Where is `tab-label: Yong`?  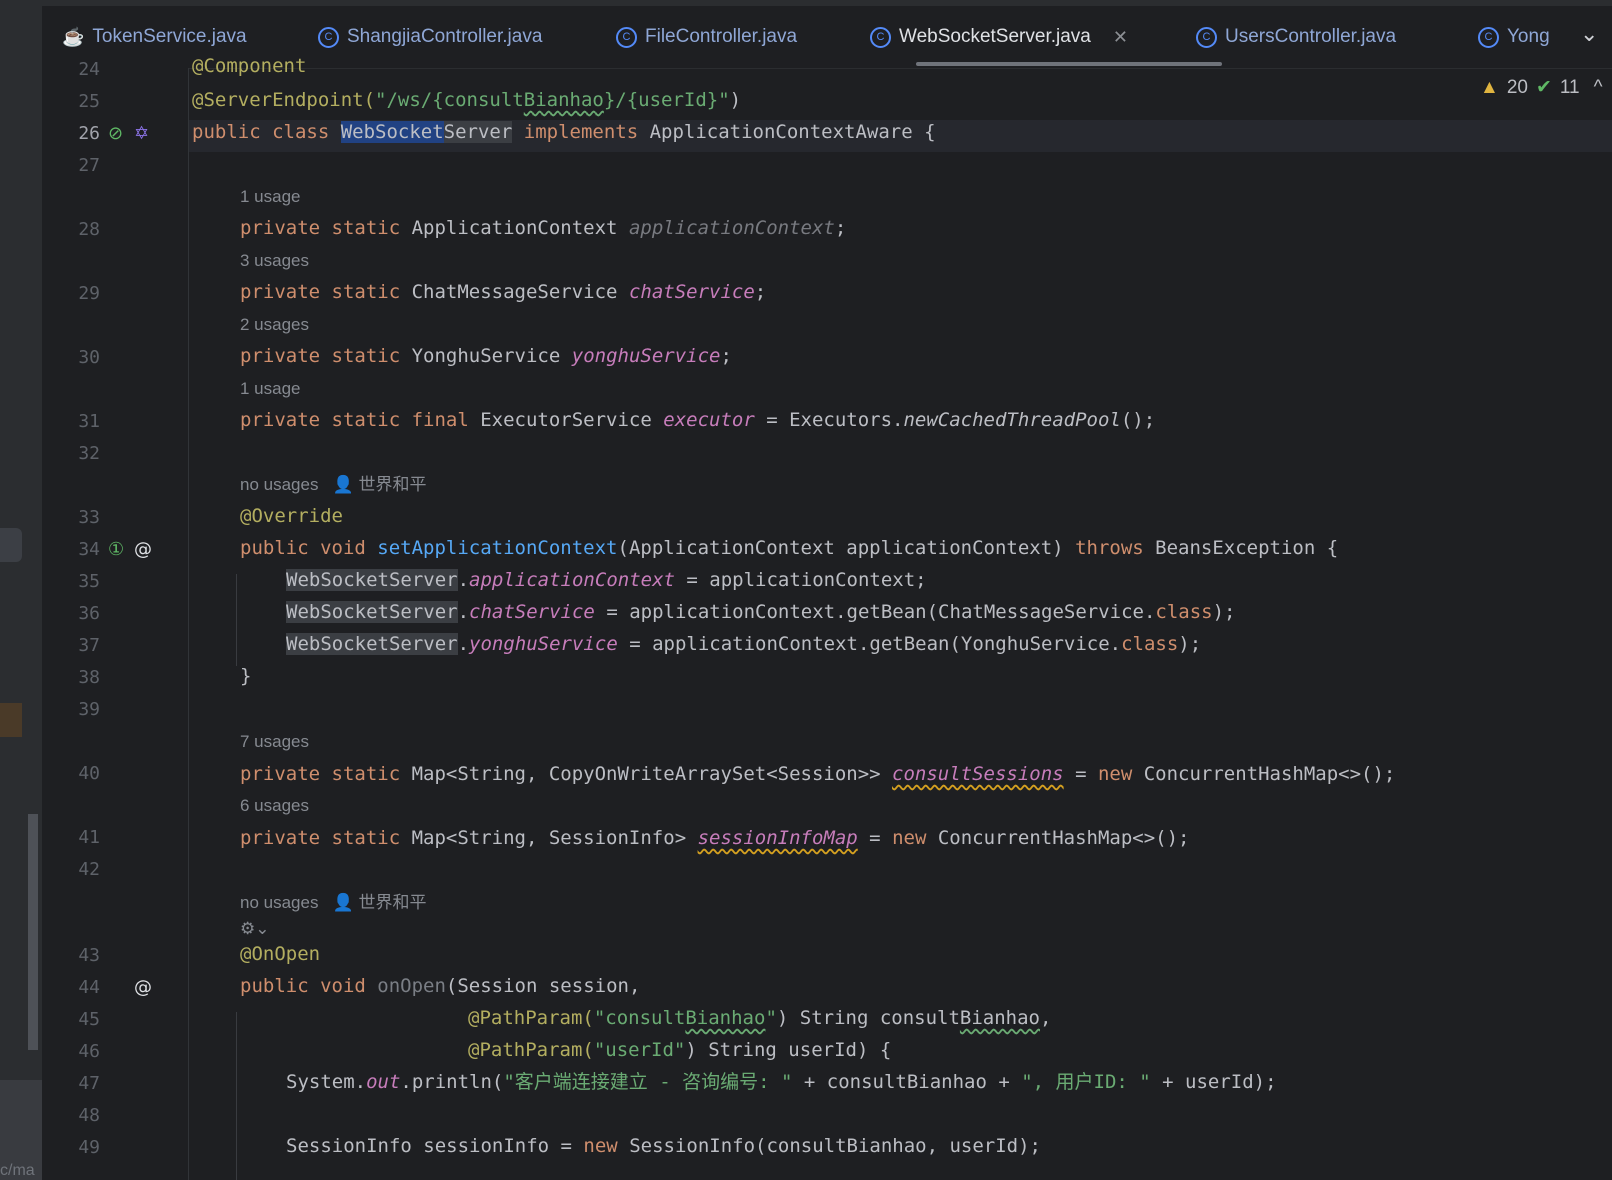 tab-label: Yong is located at coordinates (1528, 36).